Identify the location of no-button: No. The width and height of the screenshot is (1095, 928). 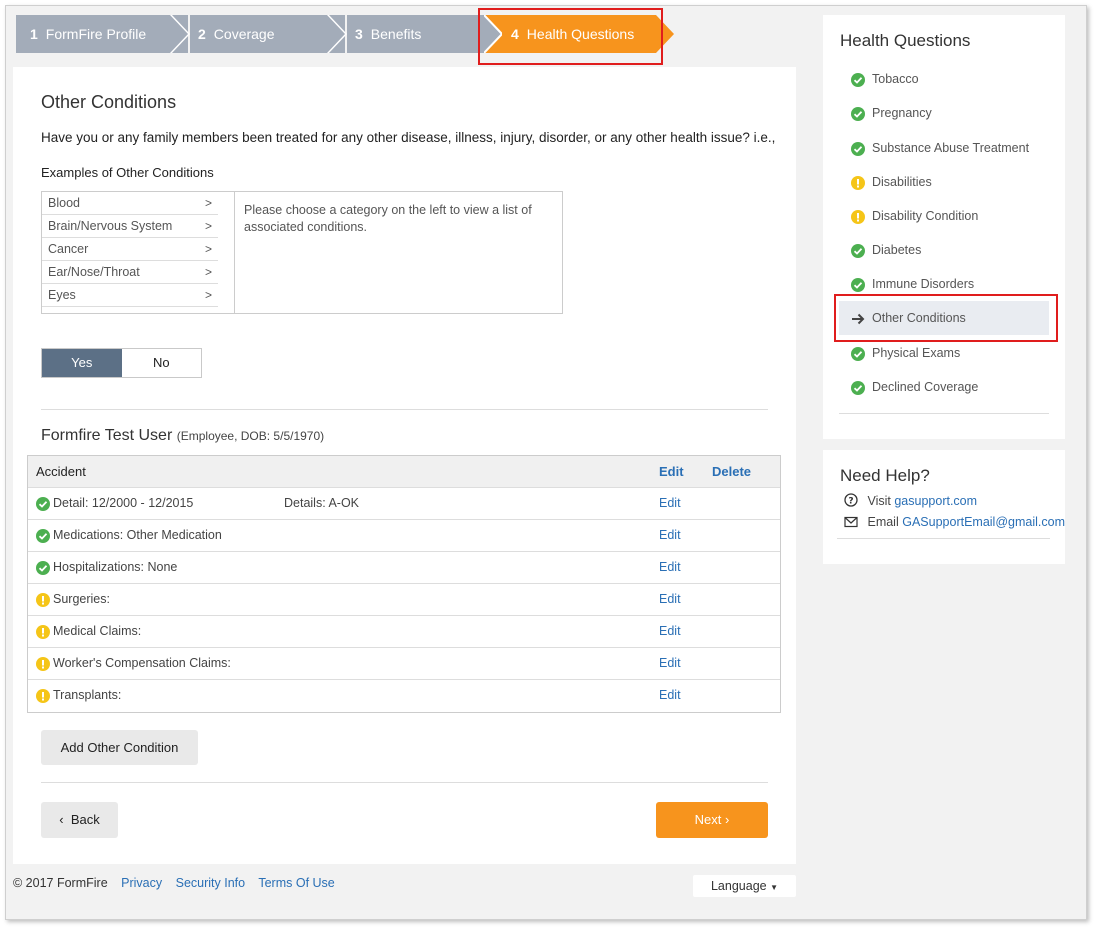
(161, 363).